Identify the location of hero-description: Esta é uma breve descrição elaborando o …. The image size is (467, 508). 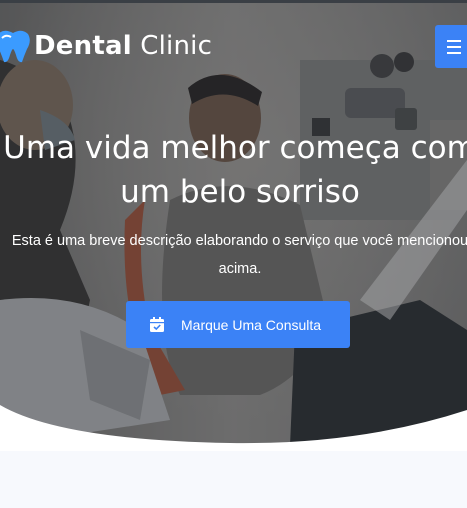
(233, 255).